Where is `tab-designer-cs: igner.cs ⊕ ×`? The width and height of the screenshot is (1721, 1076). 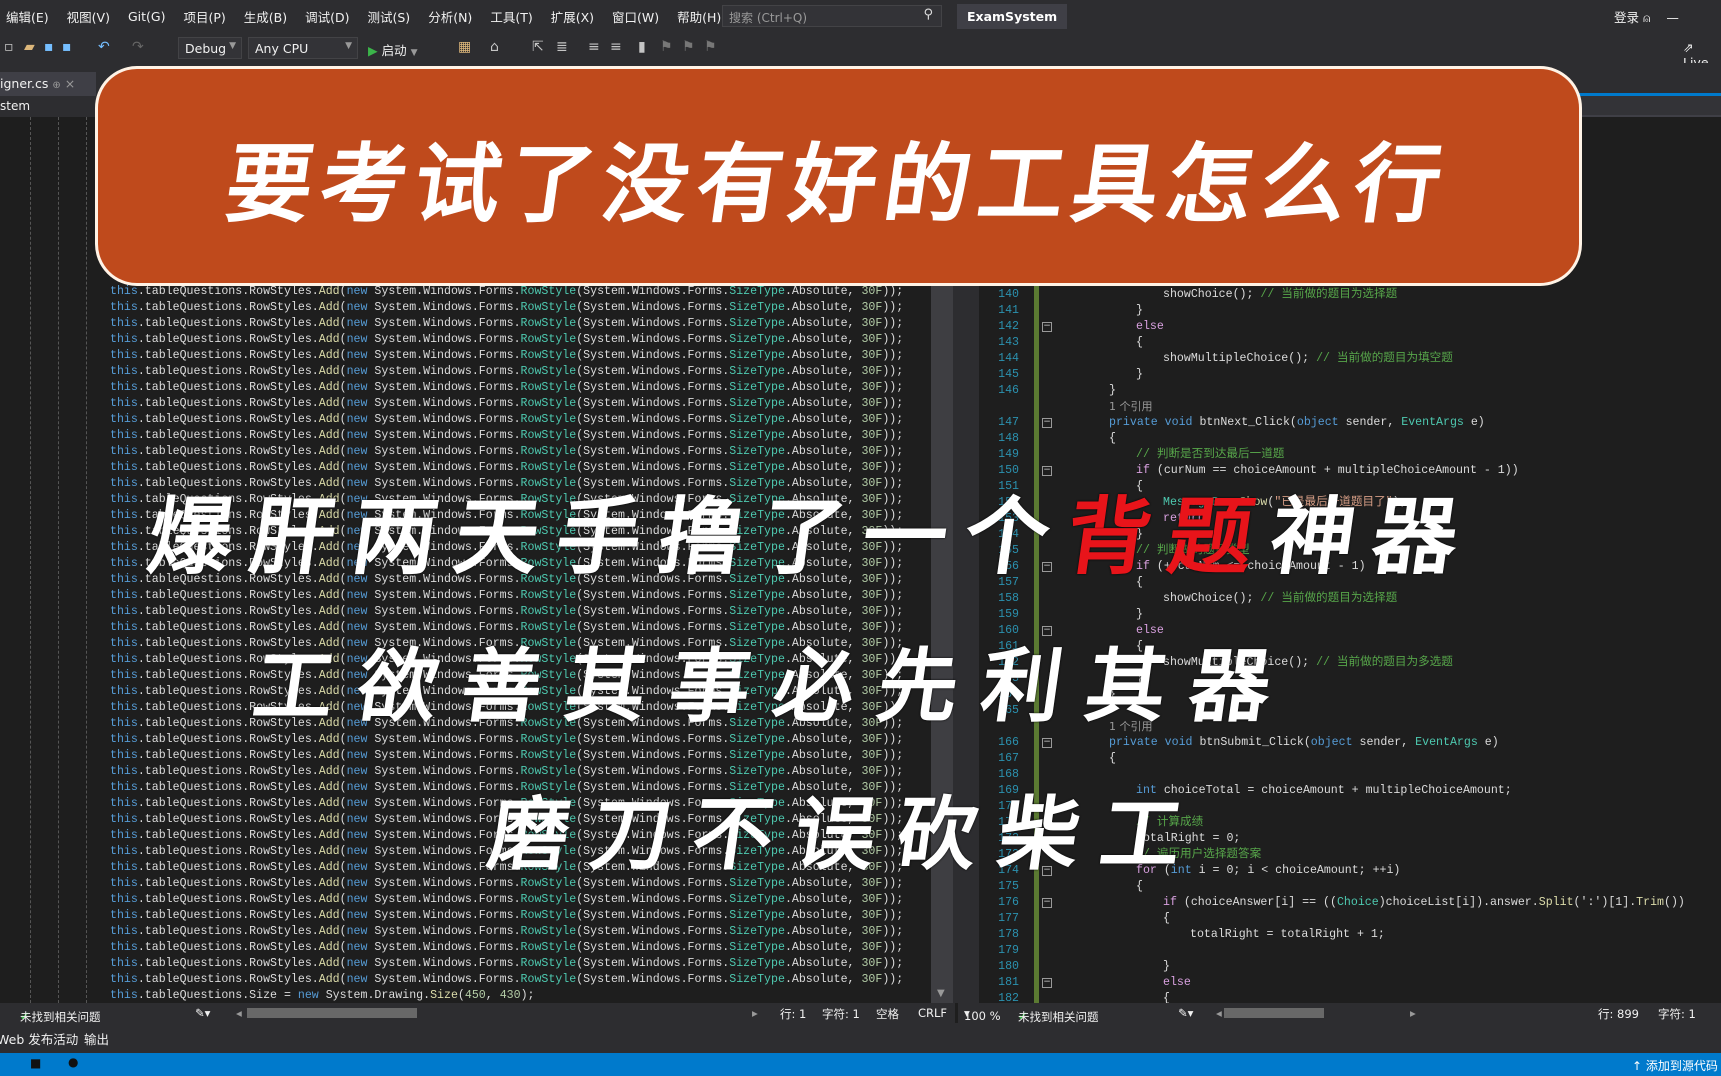
tab-designer-cs: igner.cs ⊕ × is located at coordinates (48, 84).